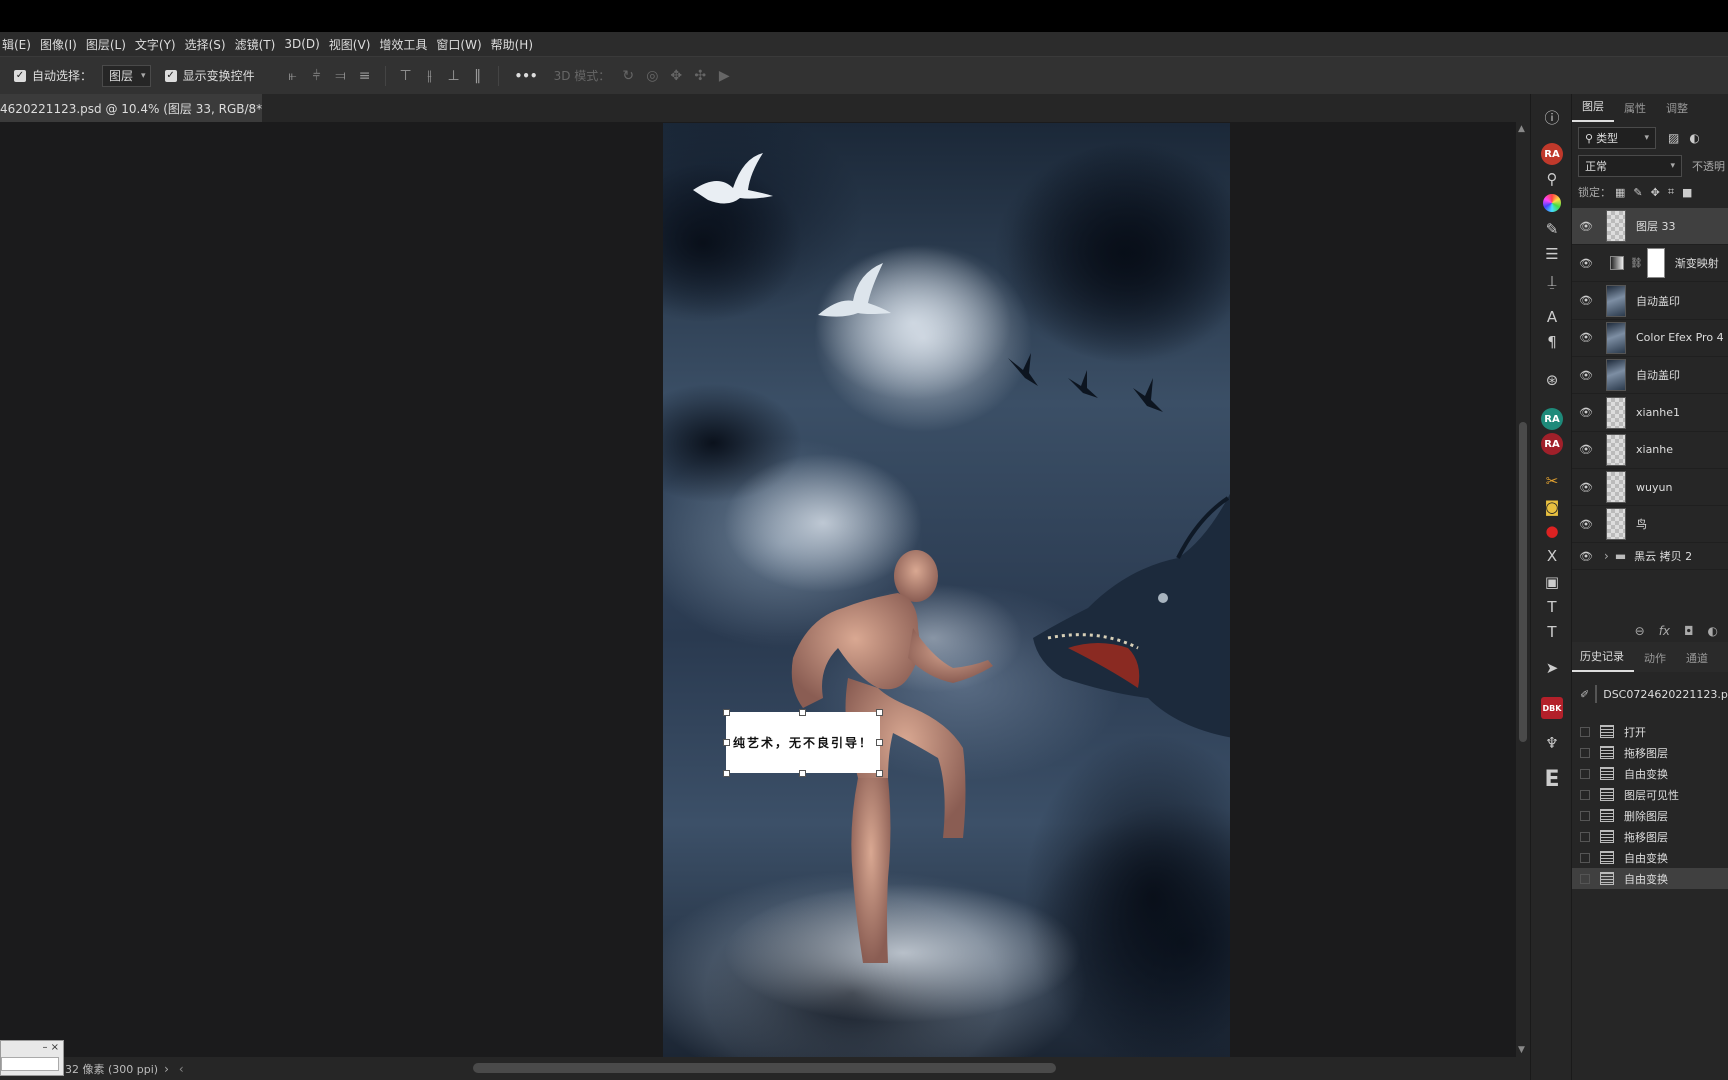 The image size is (1728, 1080). Describe the element at coordinates (109, 44) in the screenshot. I see `menu-item: 图层(L)` at that location.